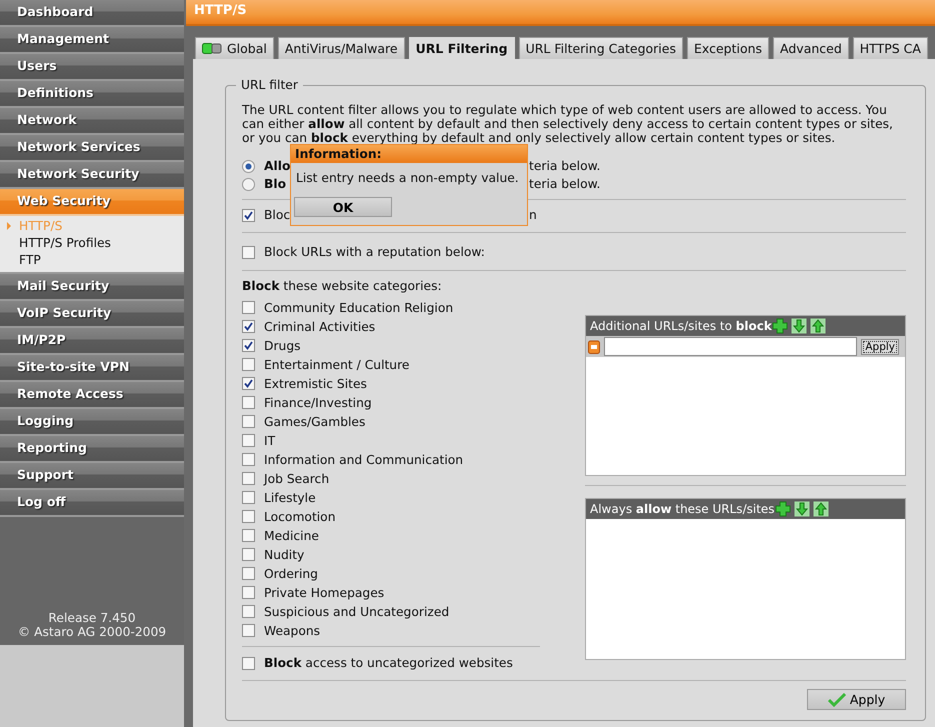 Image resolution: width=935 pixels, height=727 pixels. Describe the element at coordinates (297, 479) in the screenshot. I see `category-label: Job Search` at that location.